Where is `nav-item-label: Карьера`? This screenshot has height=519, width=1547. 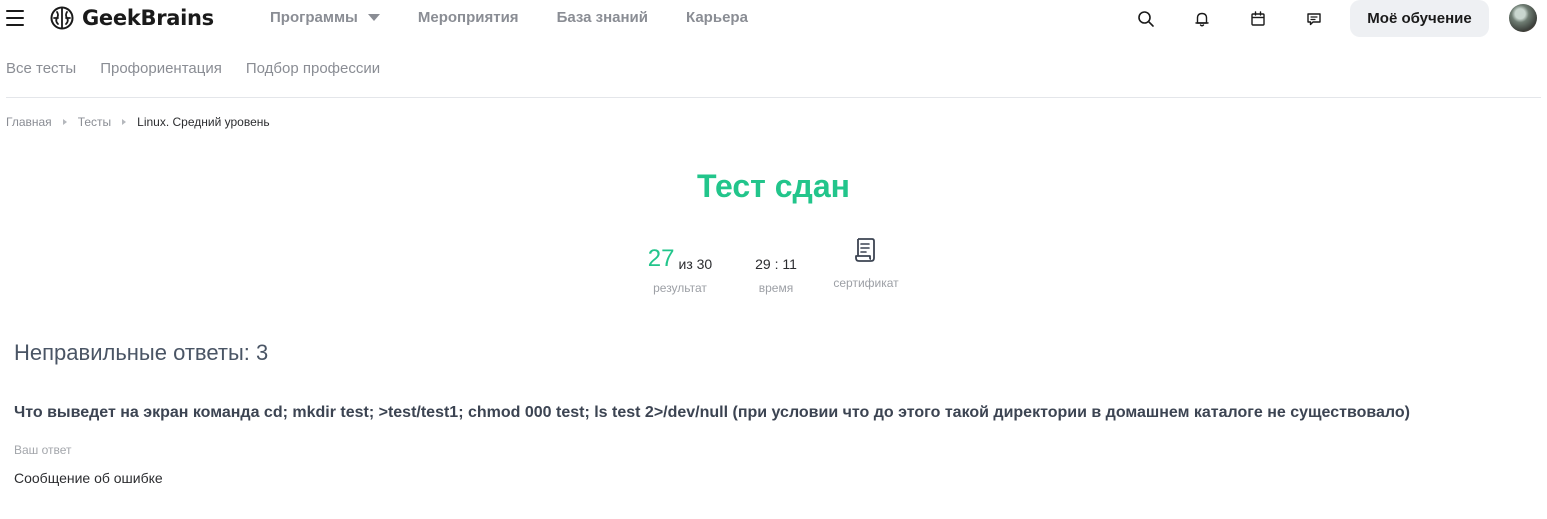
nav-item-label: Карьера is located at coordinates (717, 17).